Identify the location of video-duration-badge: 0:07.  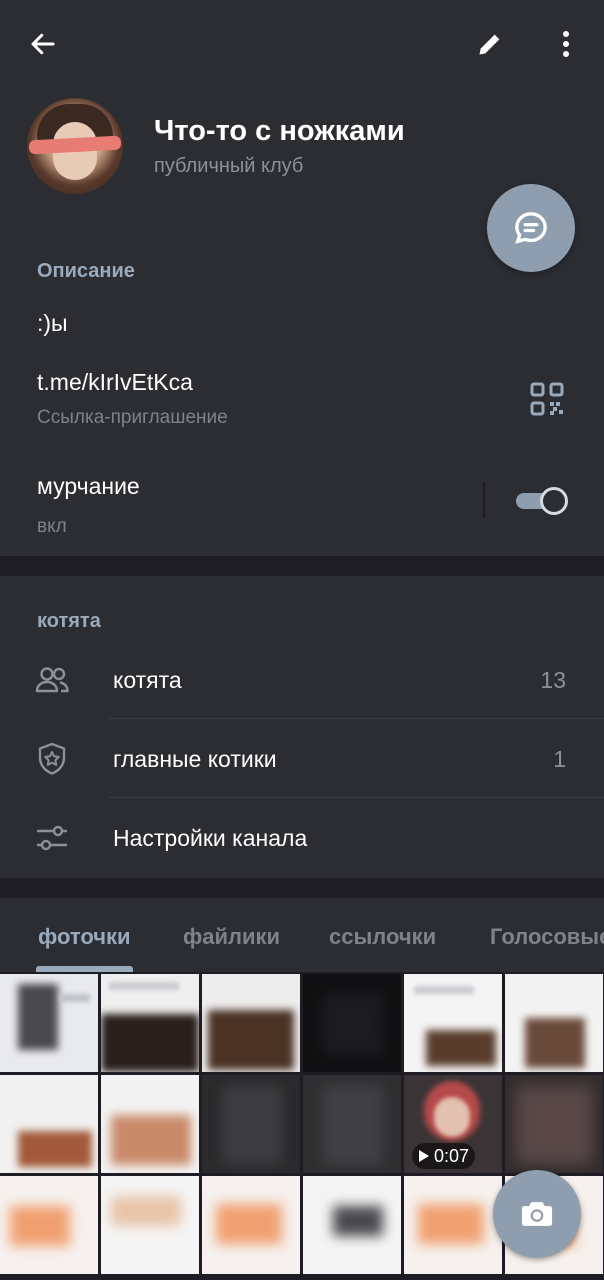
(444, 1156).